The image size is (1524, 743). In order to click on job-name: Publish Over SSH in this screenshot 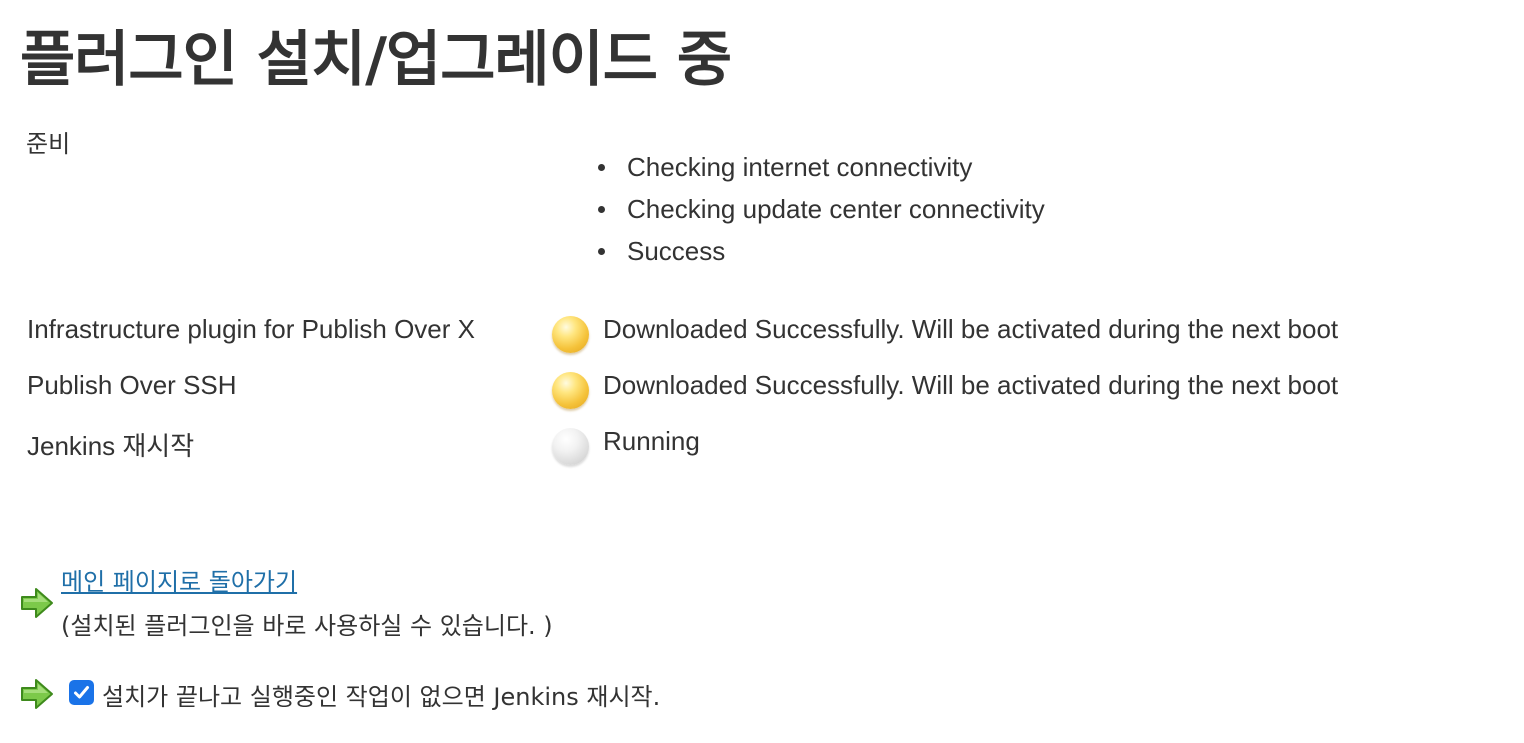, I will do `click(132, 385)`.